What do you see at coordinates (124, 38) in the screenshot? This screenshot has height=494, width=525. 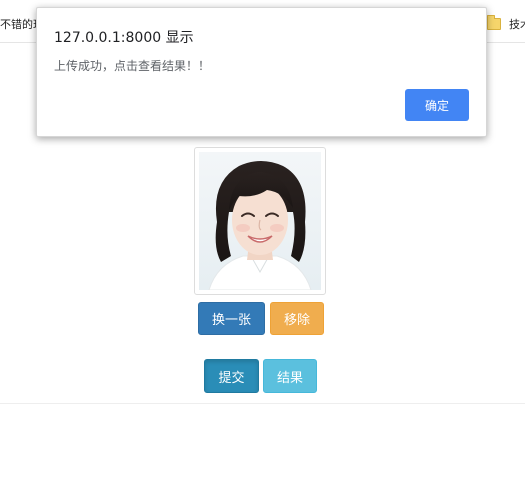 I see `alert-title: 127.0.0.1:8000 显示` at bounding box center [124, 38].